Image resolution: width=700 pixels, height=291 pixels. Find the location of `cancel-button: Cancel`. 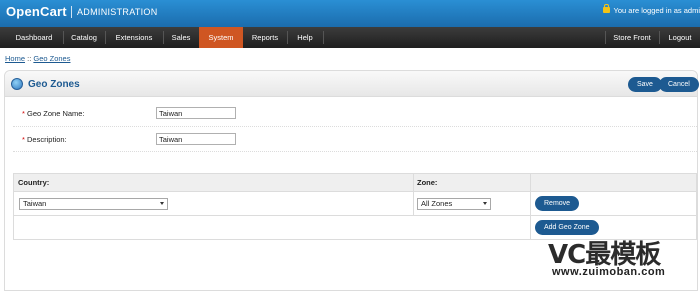

cancel-button: Cancel is located at coordinates (679, 84).